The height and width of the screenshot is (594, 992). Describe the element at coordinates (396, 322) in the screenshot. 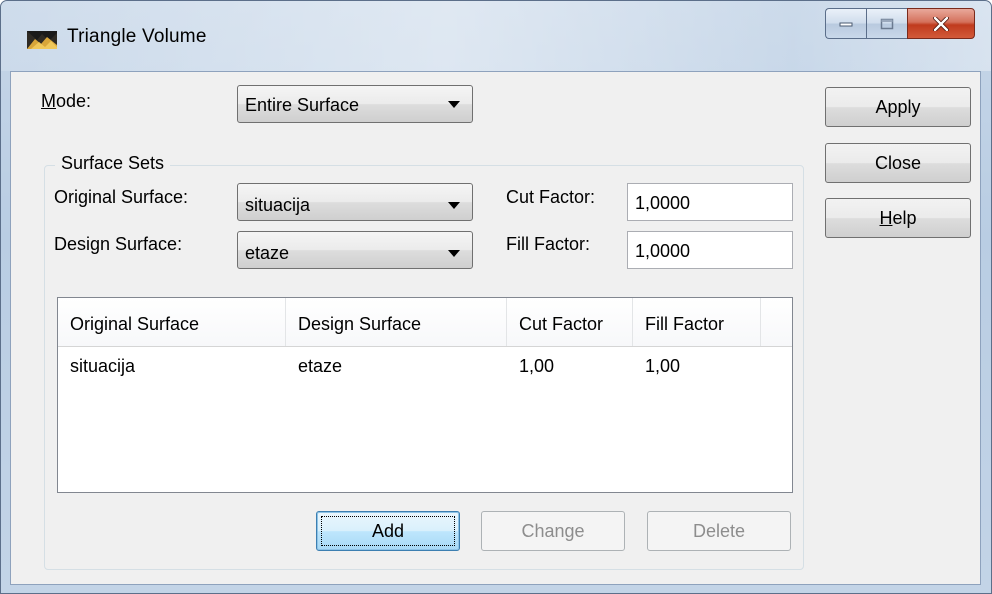

I see `column-design-surface: Design Surface` at that location.